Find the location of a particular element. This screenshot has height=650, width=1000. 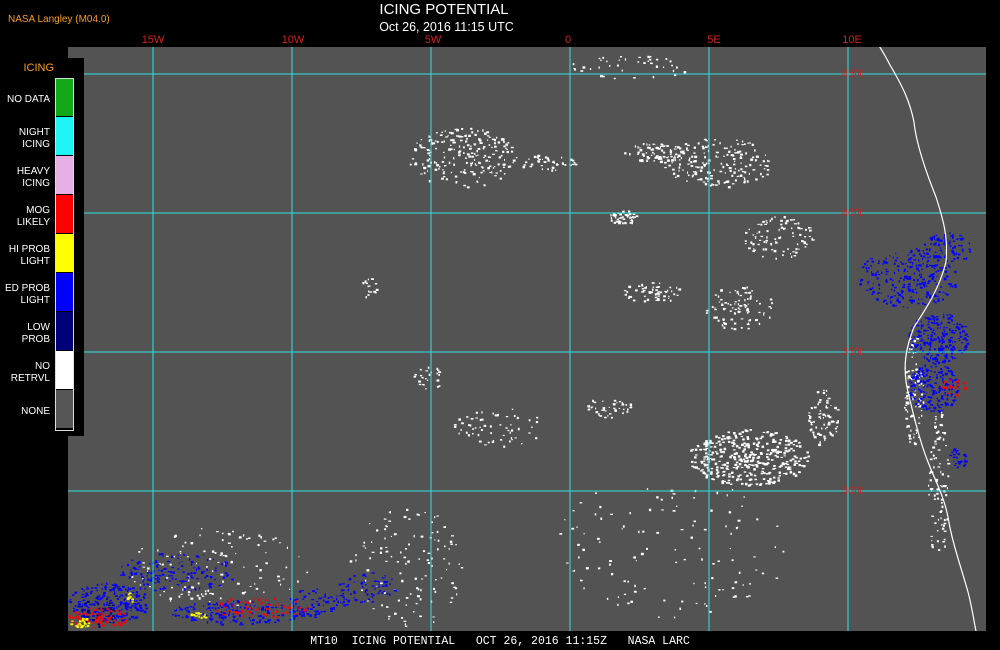

lon-label-0: 0 is located at coordinates (568, 40).